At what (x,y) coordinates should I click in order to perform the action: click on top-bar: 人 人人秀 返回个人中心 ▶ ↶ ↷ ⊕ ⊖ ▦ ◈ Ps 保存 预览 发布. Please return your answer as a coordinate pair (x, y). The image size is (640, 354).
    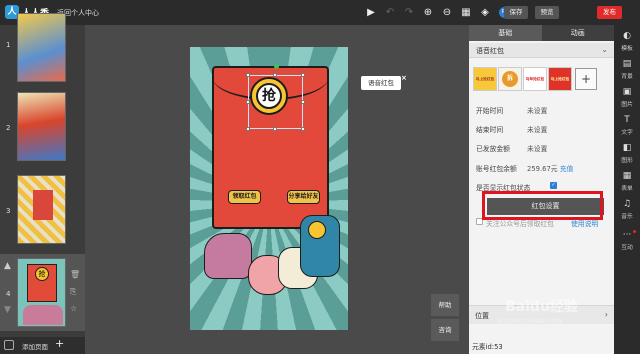
    Looking at the image, I should click on (320, 12).